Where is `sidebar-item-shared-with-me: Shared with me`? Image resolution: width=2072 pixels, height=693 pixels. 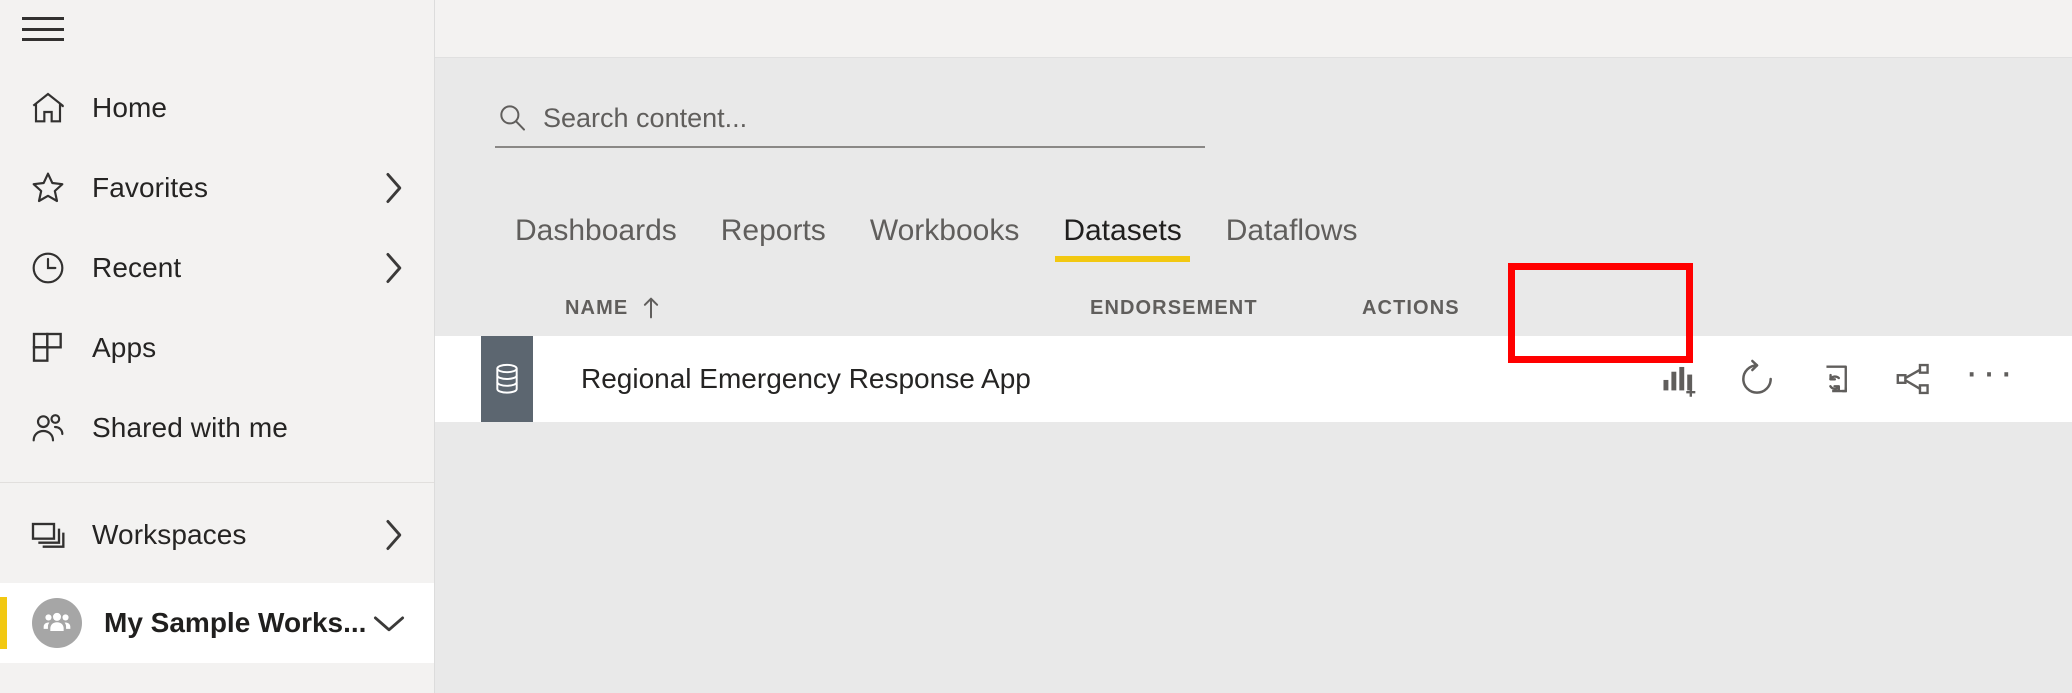
sidebar-item-shared-with-me: Shared with me is located at coordinates (217, 428).